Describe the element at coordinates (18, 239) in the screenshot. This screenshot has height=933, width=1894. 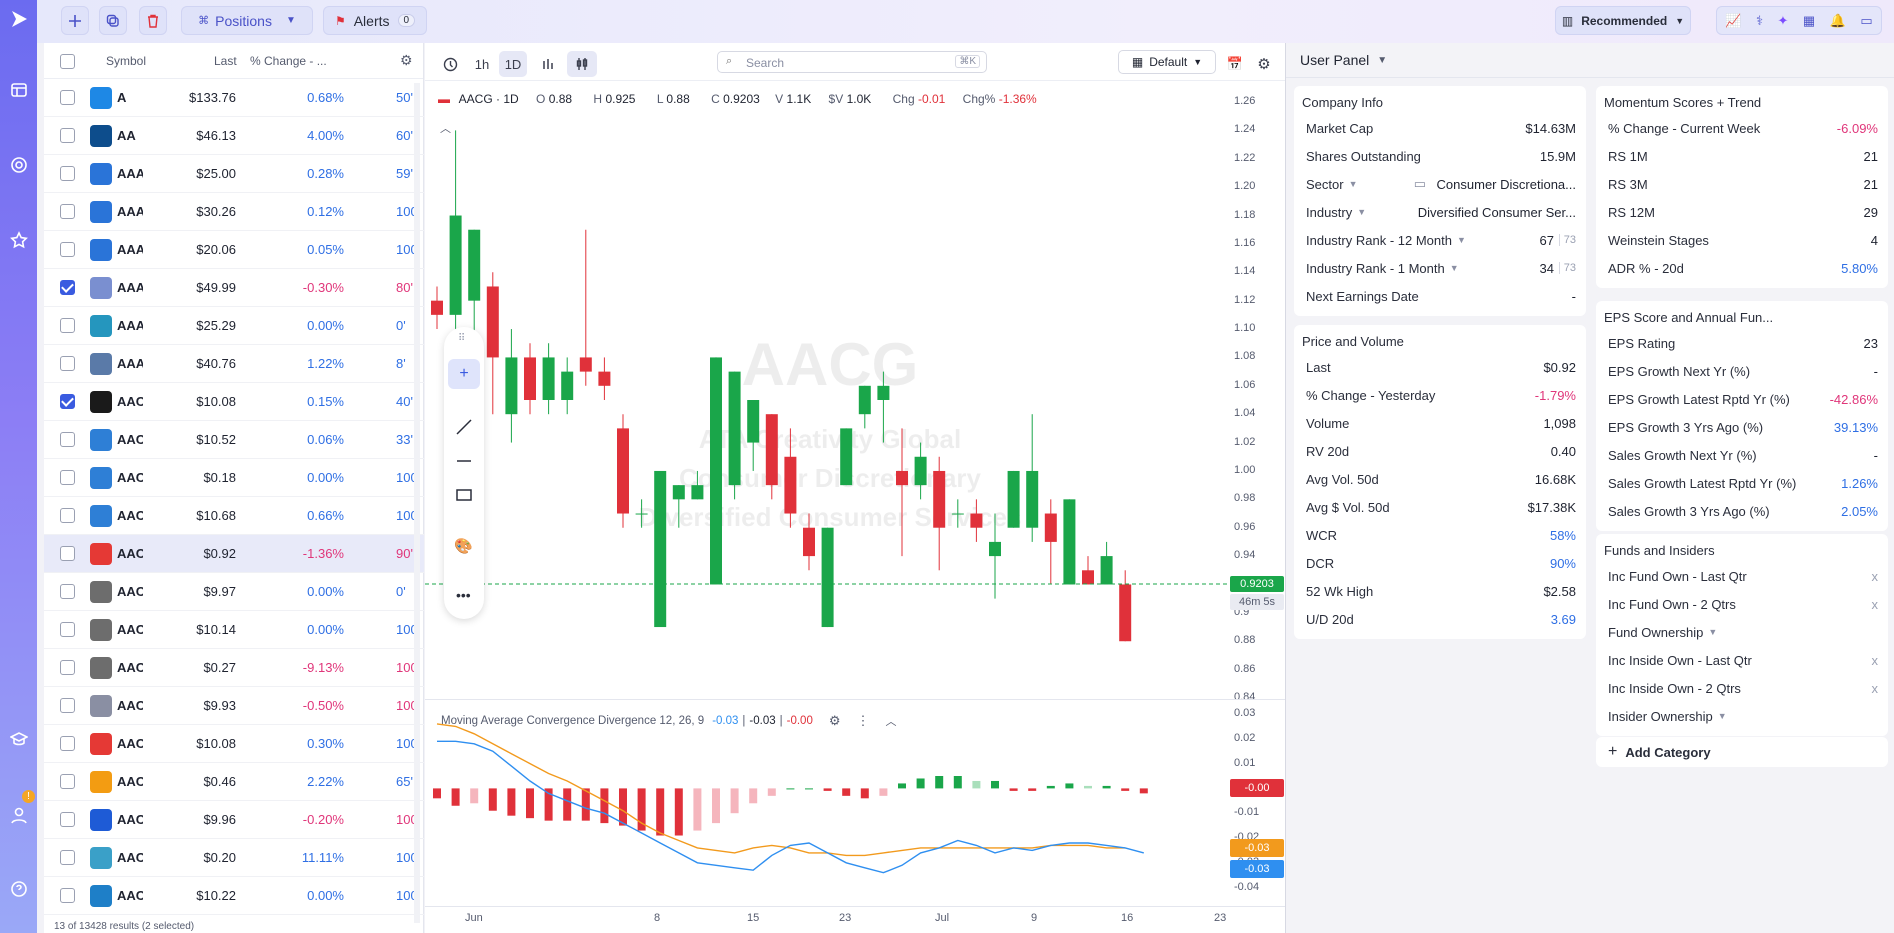
I see `star-icon` at that location.